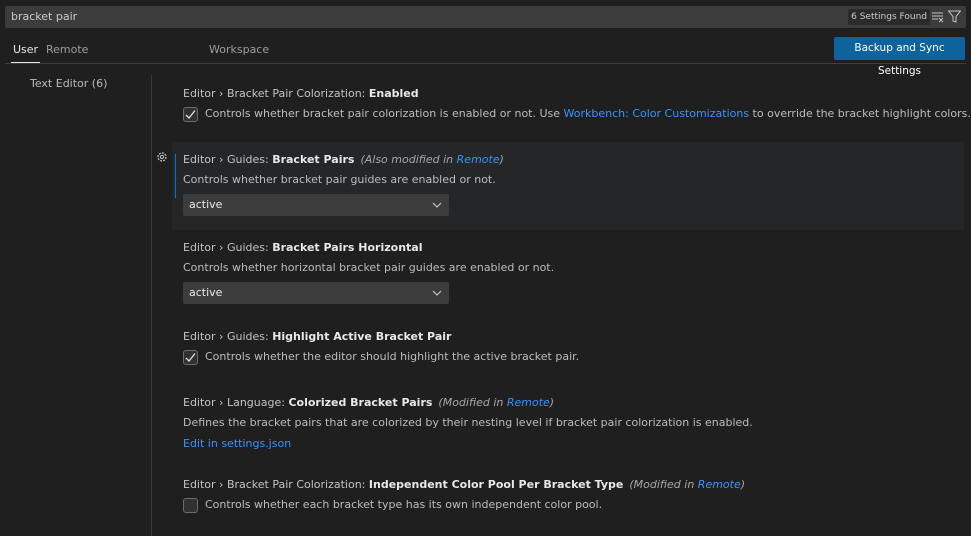 Image resolution: width=971 pixels, height=536 pixels. Describe the element at coordinates (175, 176) in the screenshot. I see `focus-indicator` at that location.